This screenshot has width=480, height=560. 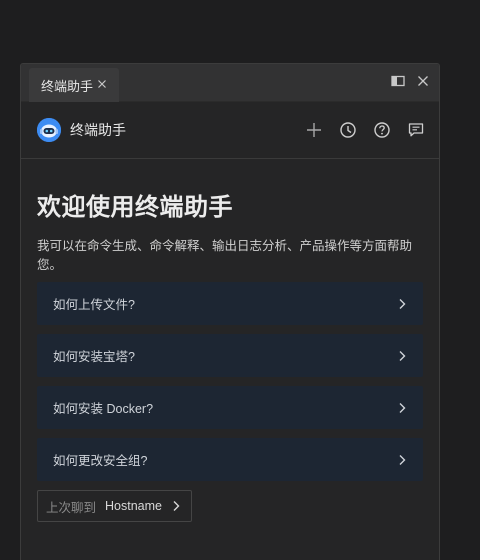 What do you see at coordinates (230, 459) in the screenshot?
I see `question-change-security-group: 如何更改安全组?` at bounding box center [230, 459].